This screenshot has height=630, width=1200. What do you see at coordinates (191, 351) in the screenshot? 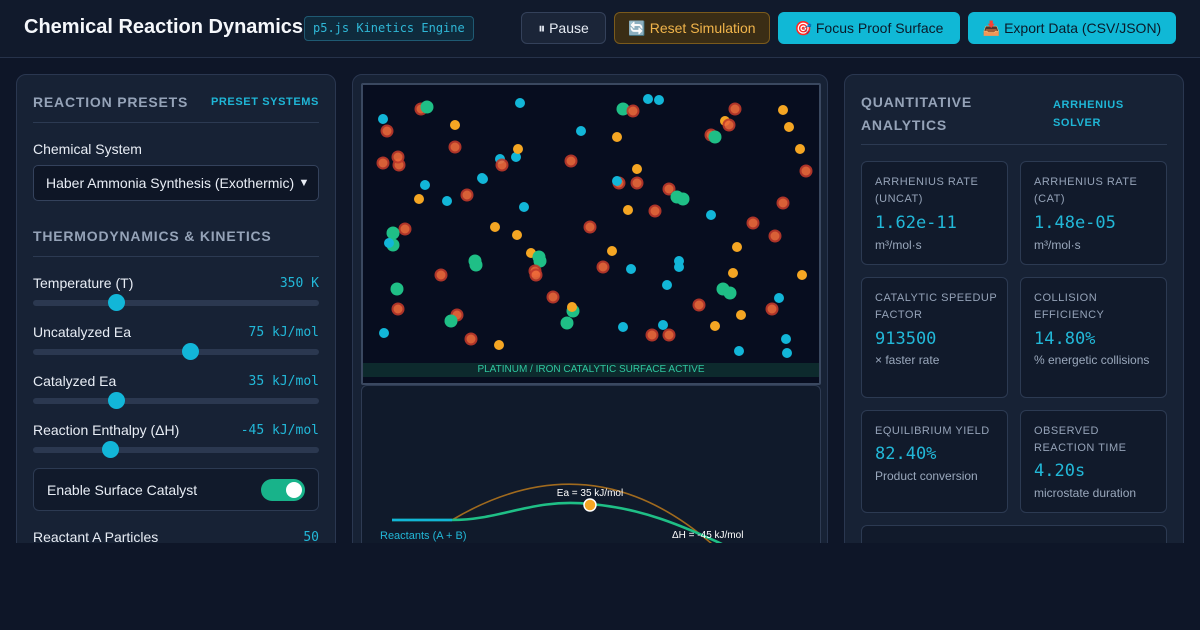
I see `ea-uncat-slider-thumb` at bounding box center [191, 351].